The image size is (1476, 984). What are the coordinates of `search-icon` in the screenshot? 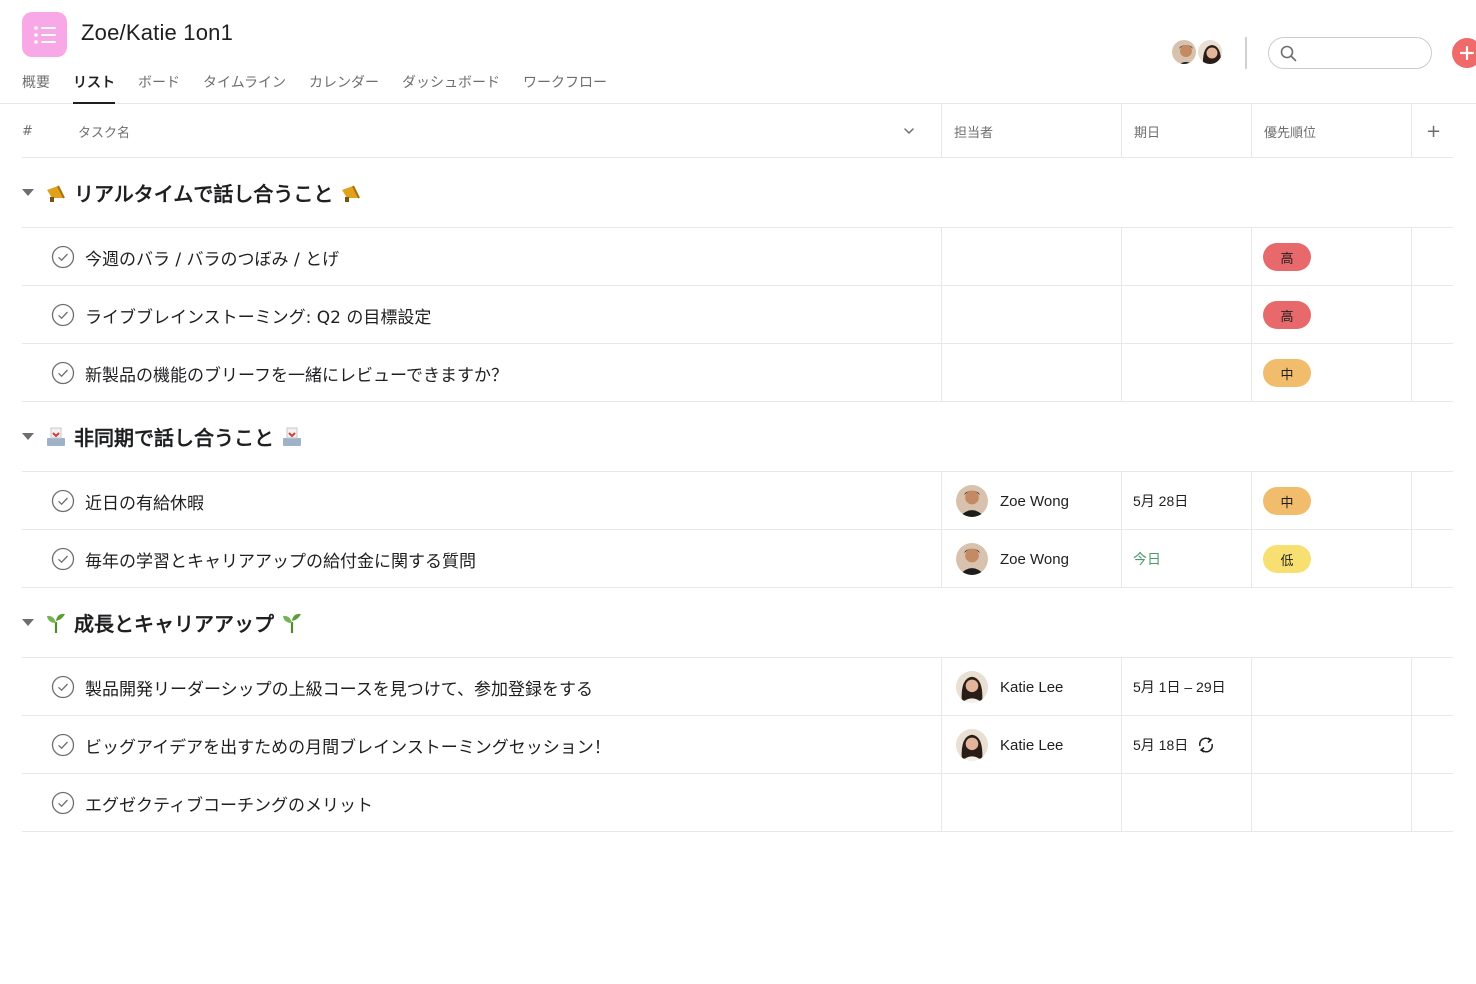 It's located at (1288, 53).